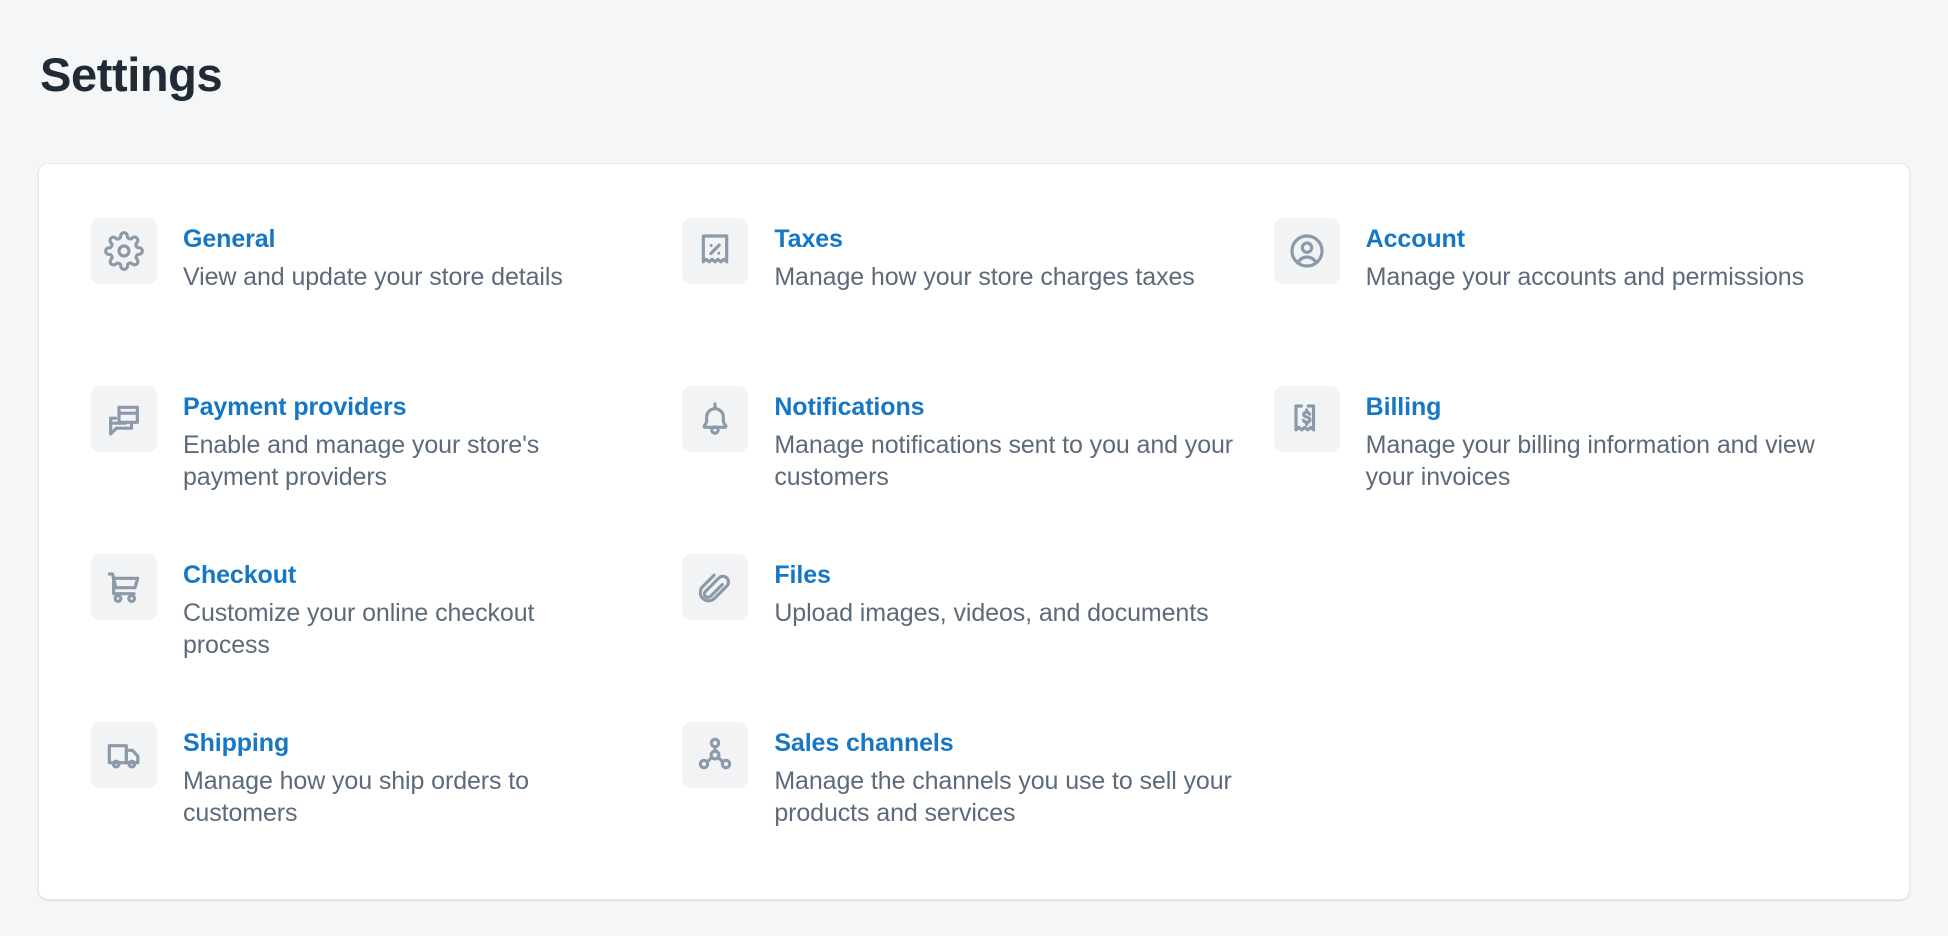 Image resolution: width=1948 pixels, height=936 pixels. What do you see at coordinates (356, 797) in the screenshot?
I see `setting-description: Manage how you ship orders to customers` at bounding box center [356, 797].